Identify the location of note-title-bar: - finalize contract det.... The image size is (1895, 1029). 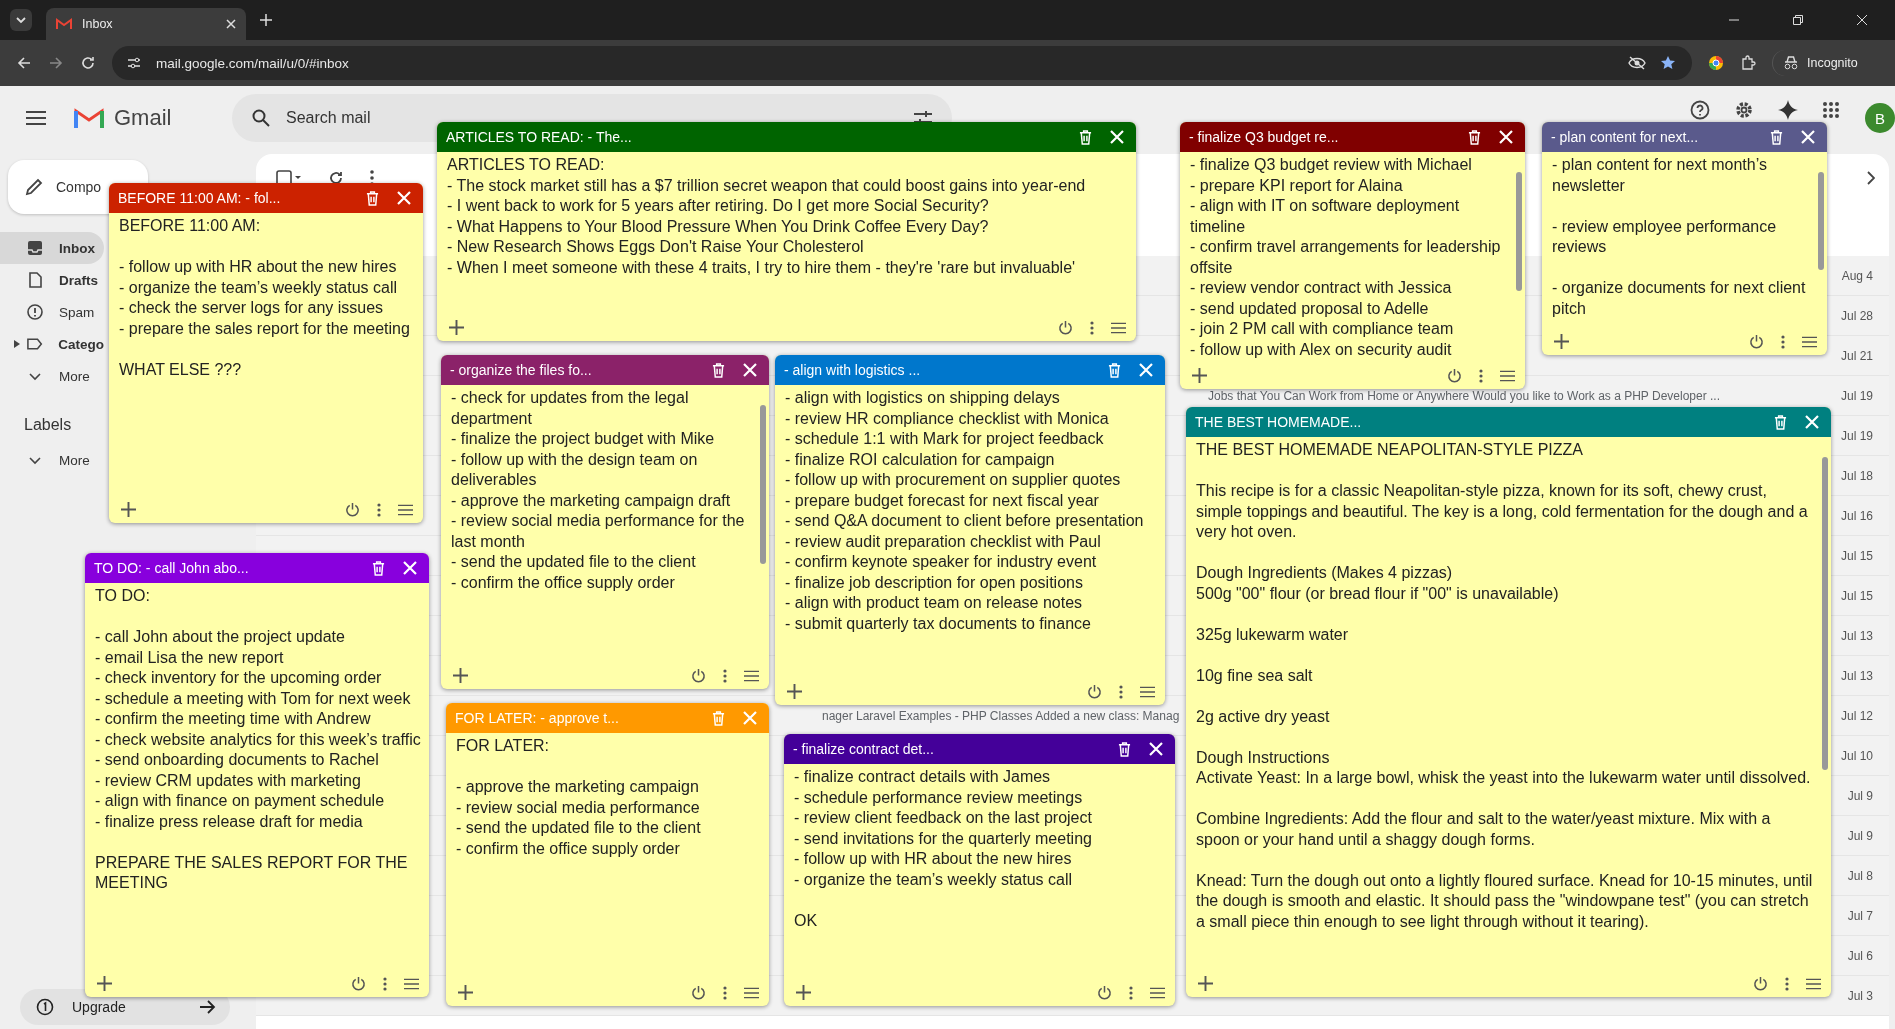
(979, 749).